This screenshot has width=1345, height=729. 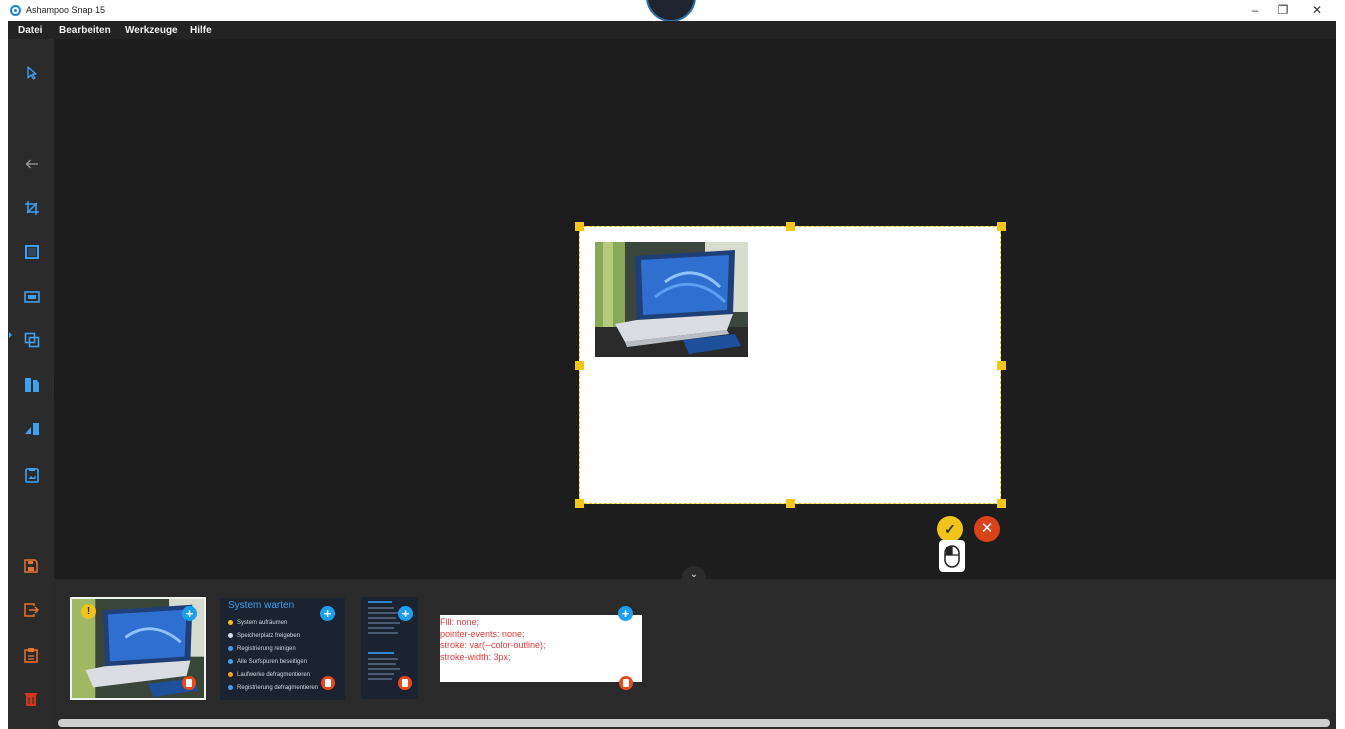 I want to click on mouse-hint-icon, so click(x=952, y=556).